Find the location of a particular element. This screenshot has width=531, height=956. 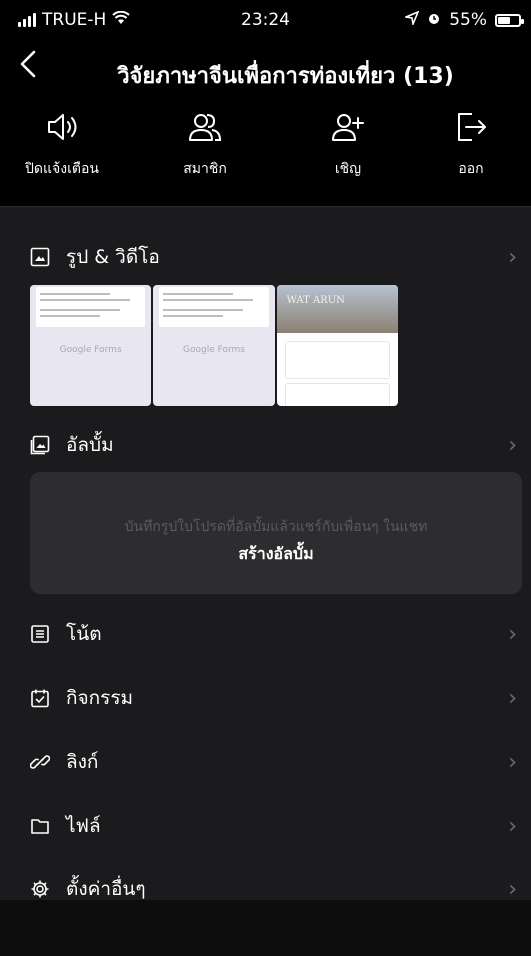

divider is located at coordinates (265, 206).